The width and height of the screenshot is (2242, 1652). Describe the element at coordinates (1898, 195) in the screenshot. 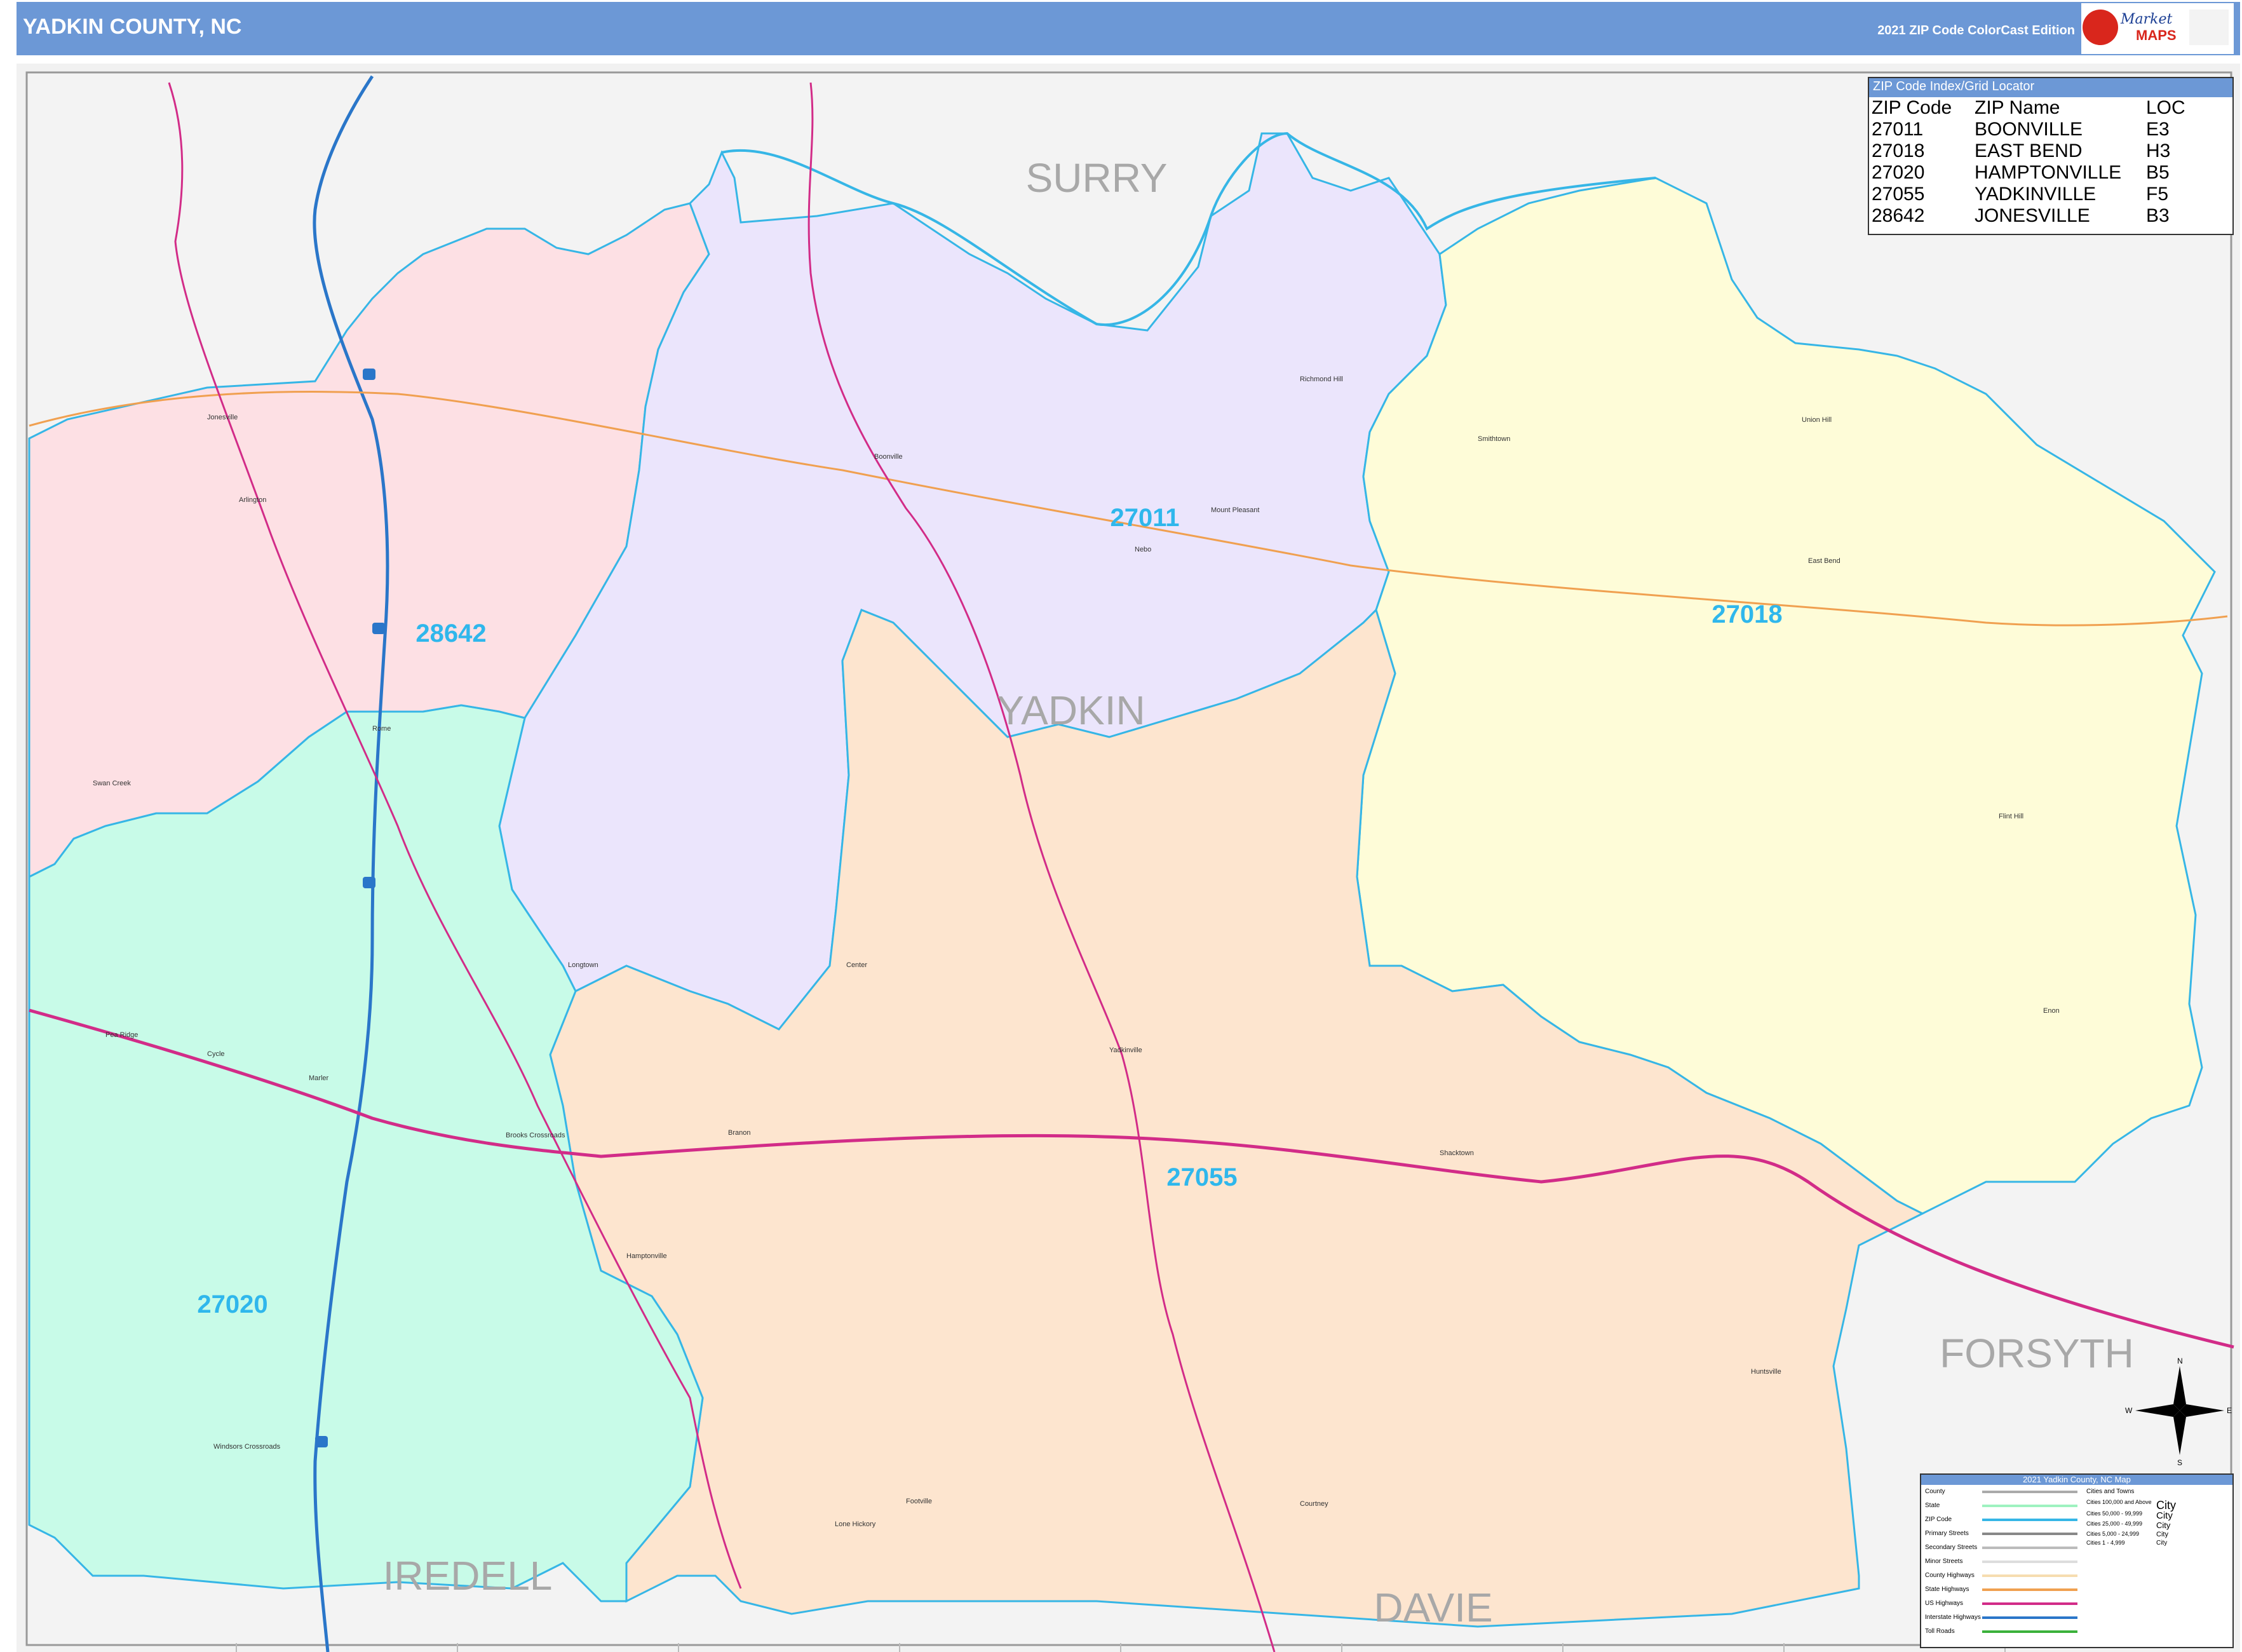

I see `zip-code-cell: 27055` at that location.